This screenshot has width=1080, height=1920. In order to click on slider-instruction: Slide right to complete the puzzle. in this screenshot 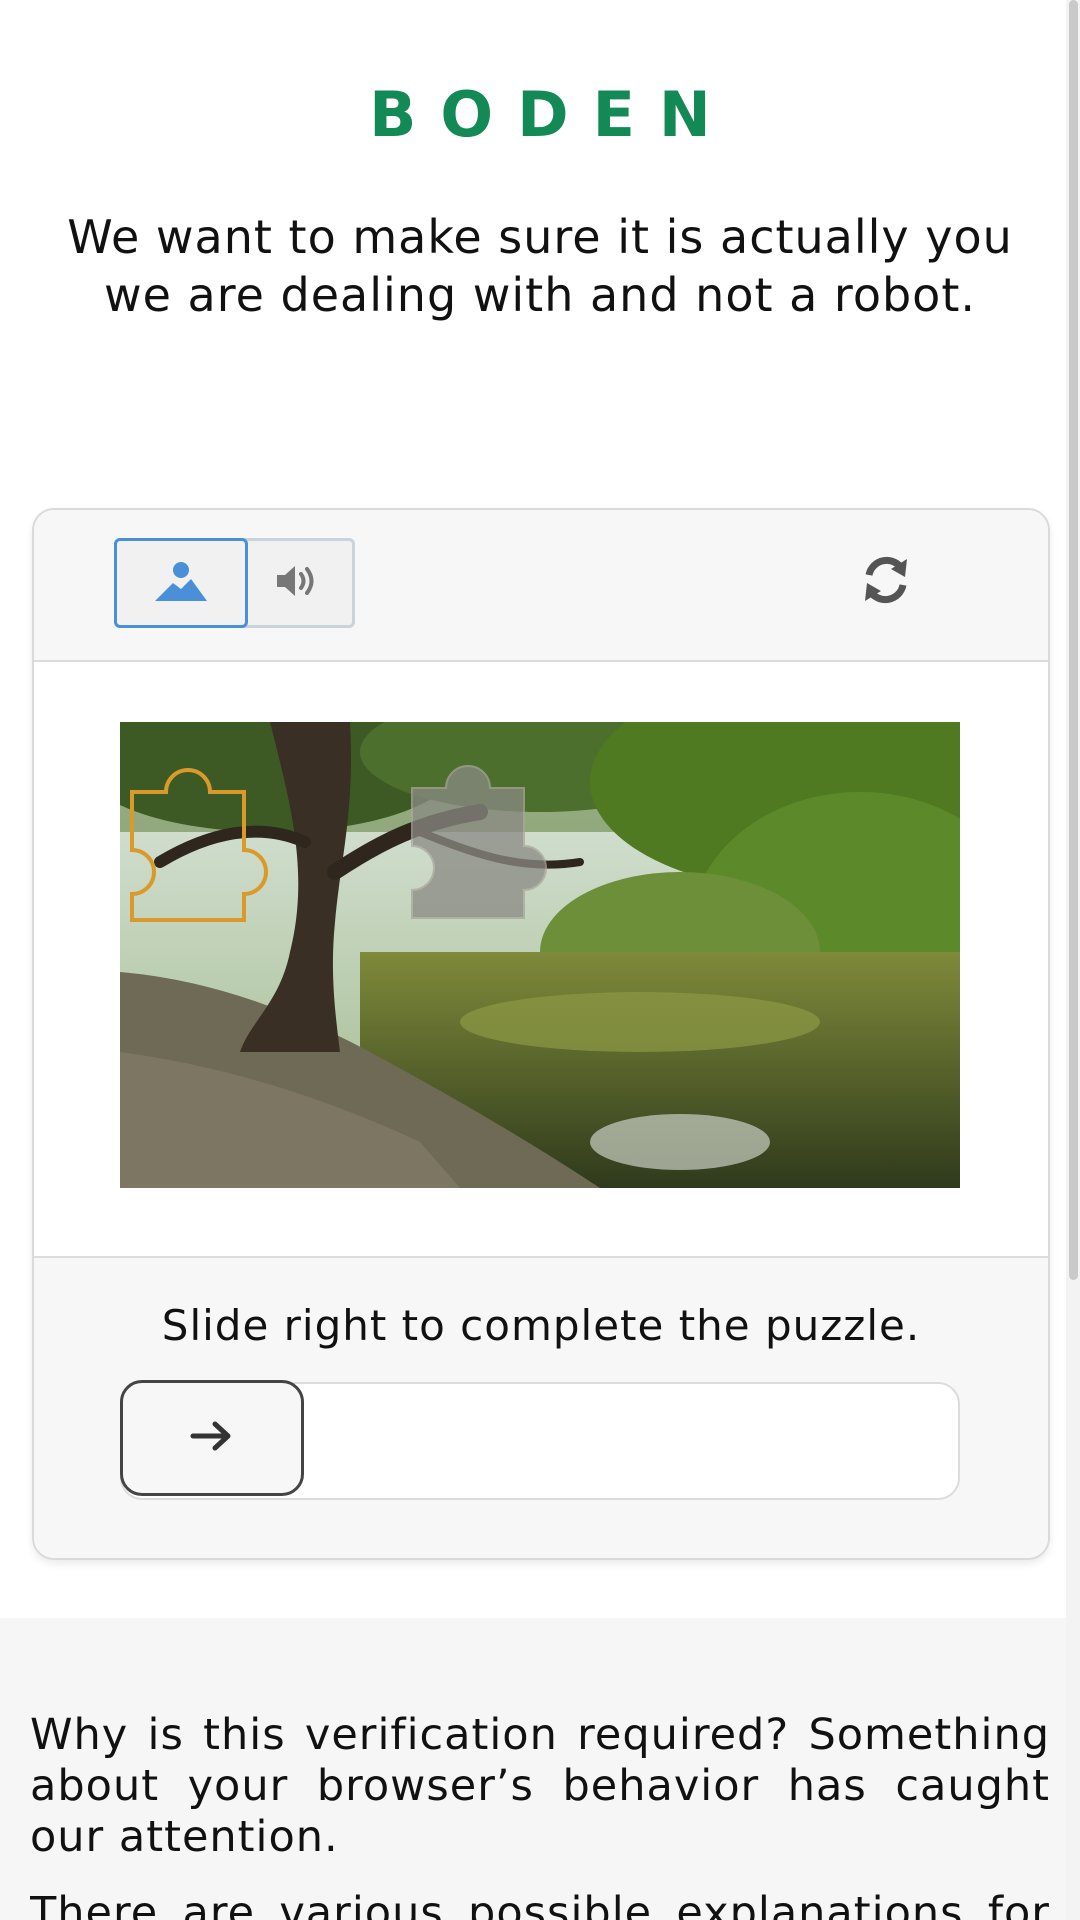, I will do `click(541, 1325)`.